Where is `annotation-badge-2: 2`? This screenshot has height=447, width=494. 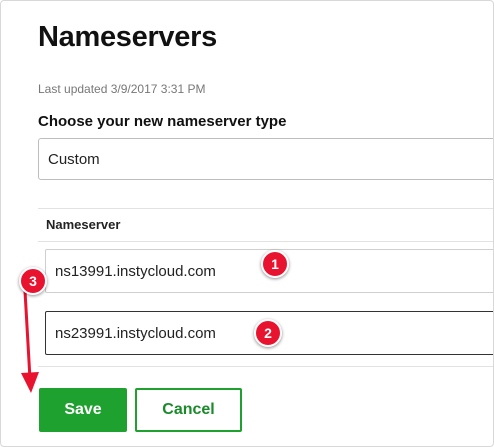
annotation-badge-2: 2 is located at coordinates (268, 333).